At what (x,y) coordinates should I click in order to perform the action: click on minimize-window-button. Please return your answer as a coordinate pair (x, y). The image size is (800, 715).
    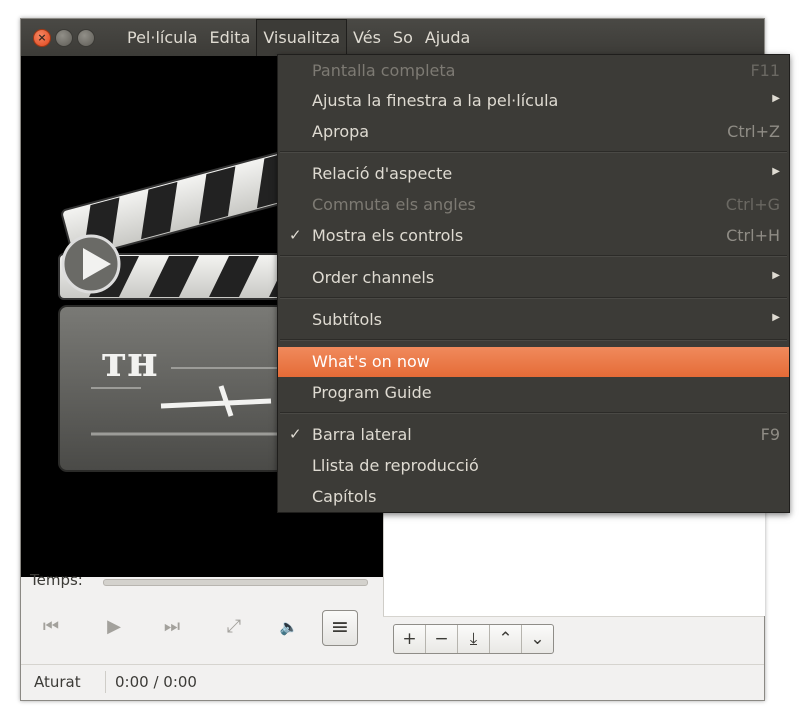
    Looking at the image, I should click on (64, 38).